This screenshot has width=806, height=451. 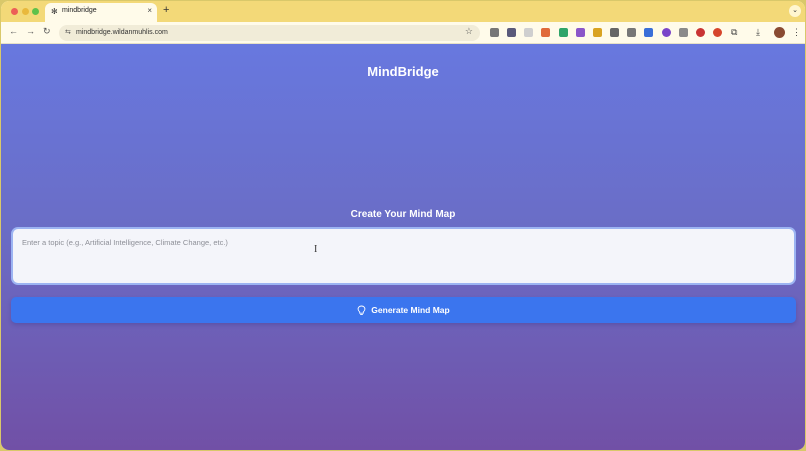 What do you see at coordinates (545, 32) in the screenshot?
I see `ext-4-icon` at bounding box center [545, 32].